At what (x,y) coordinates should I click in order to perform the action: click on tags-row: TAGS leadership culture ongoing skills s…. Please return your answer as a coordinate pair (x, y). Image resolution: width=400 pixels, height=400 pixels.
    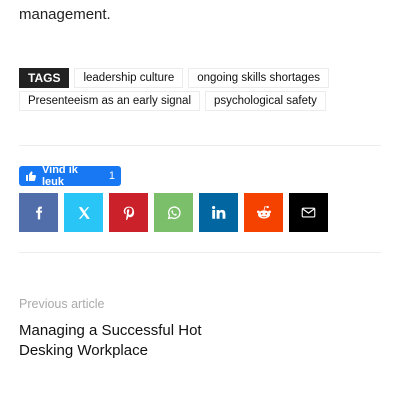
    Looking at the image, I should click on (174, 78).